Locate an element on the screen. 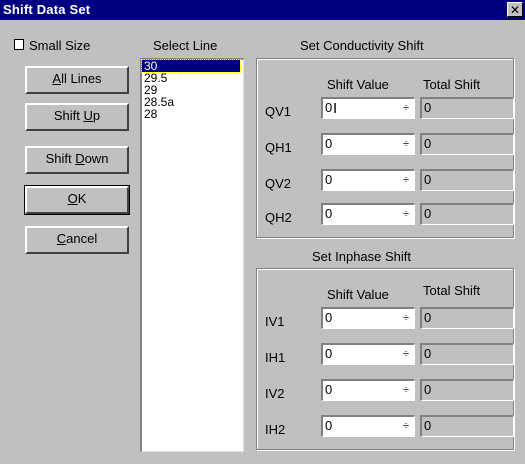  qh1-total-field: 0 is located at coordinates (467, 144).